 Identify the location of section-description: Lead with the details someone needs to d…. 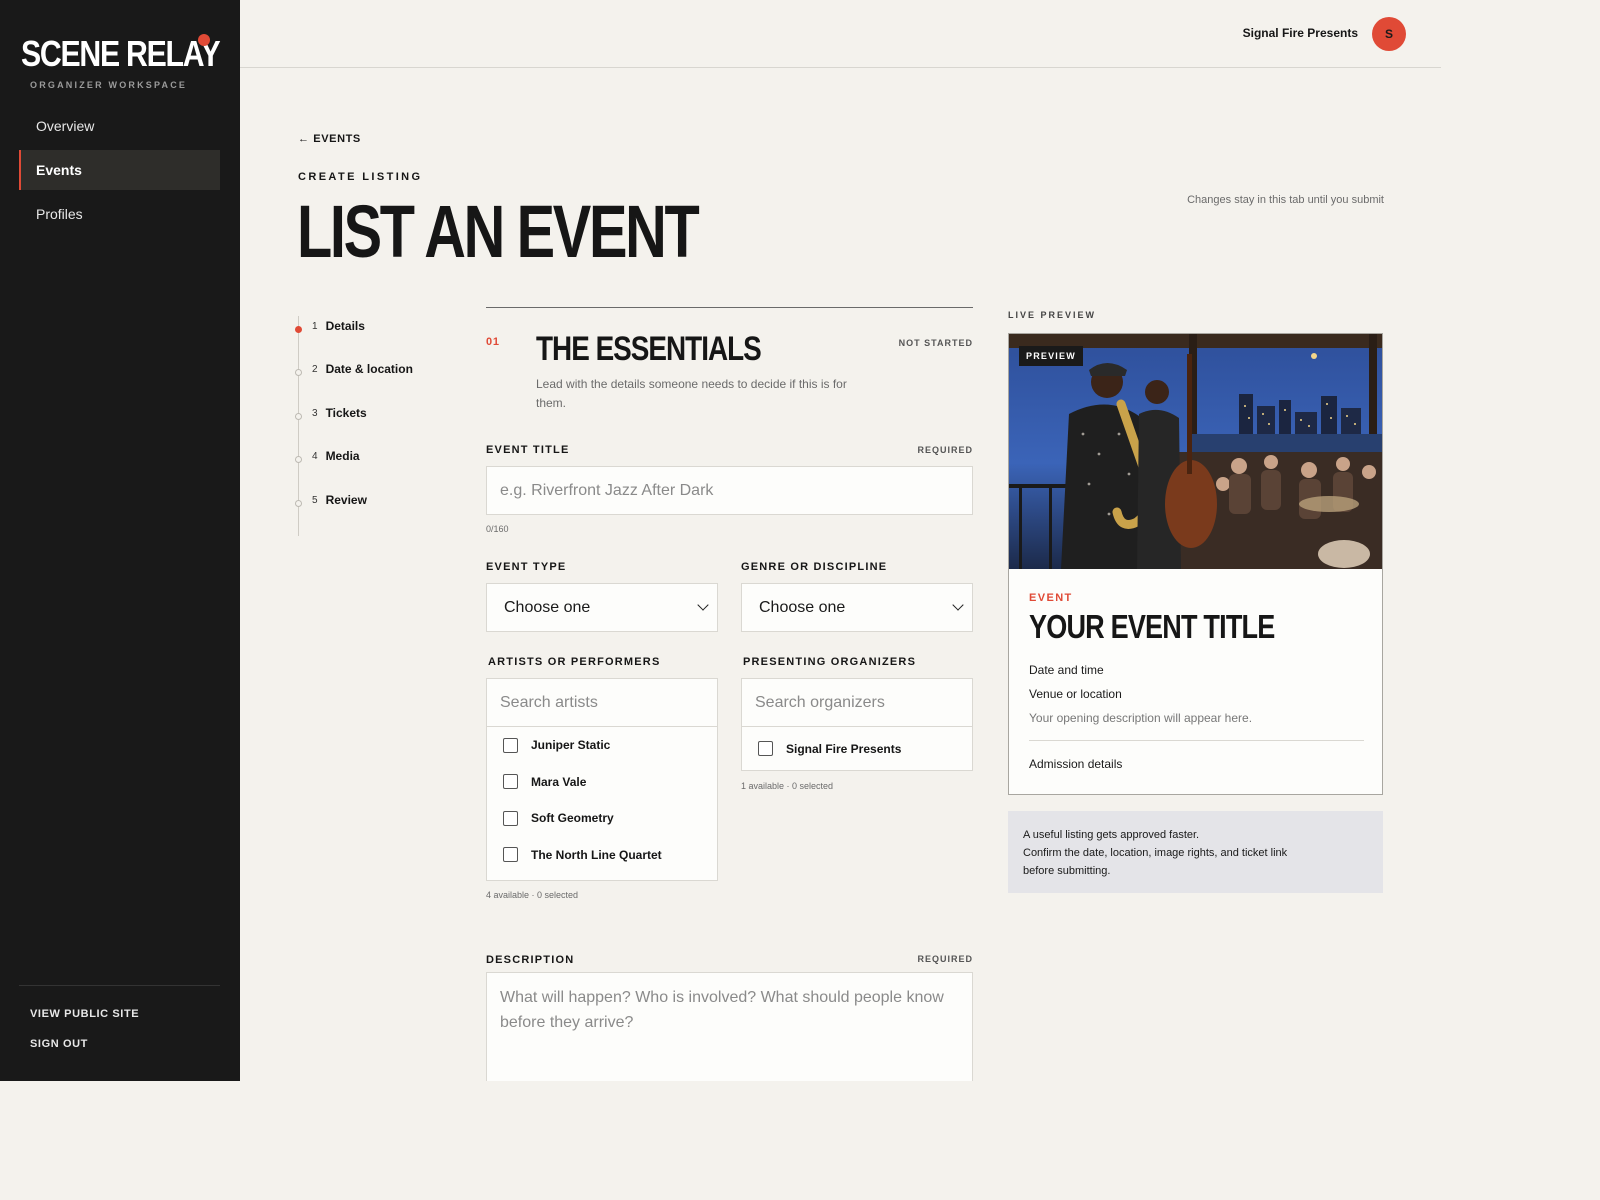
(691, 393).